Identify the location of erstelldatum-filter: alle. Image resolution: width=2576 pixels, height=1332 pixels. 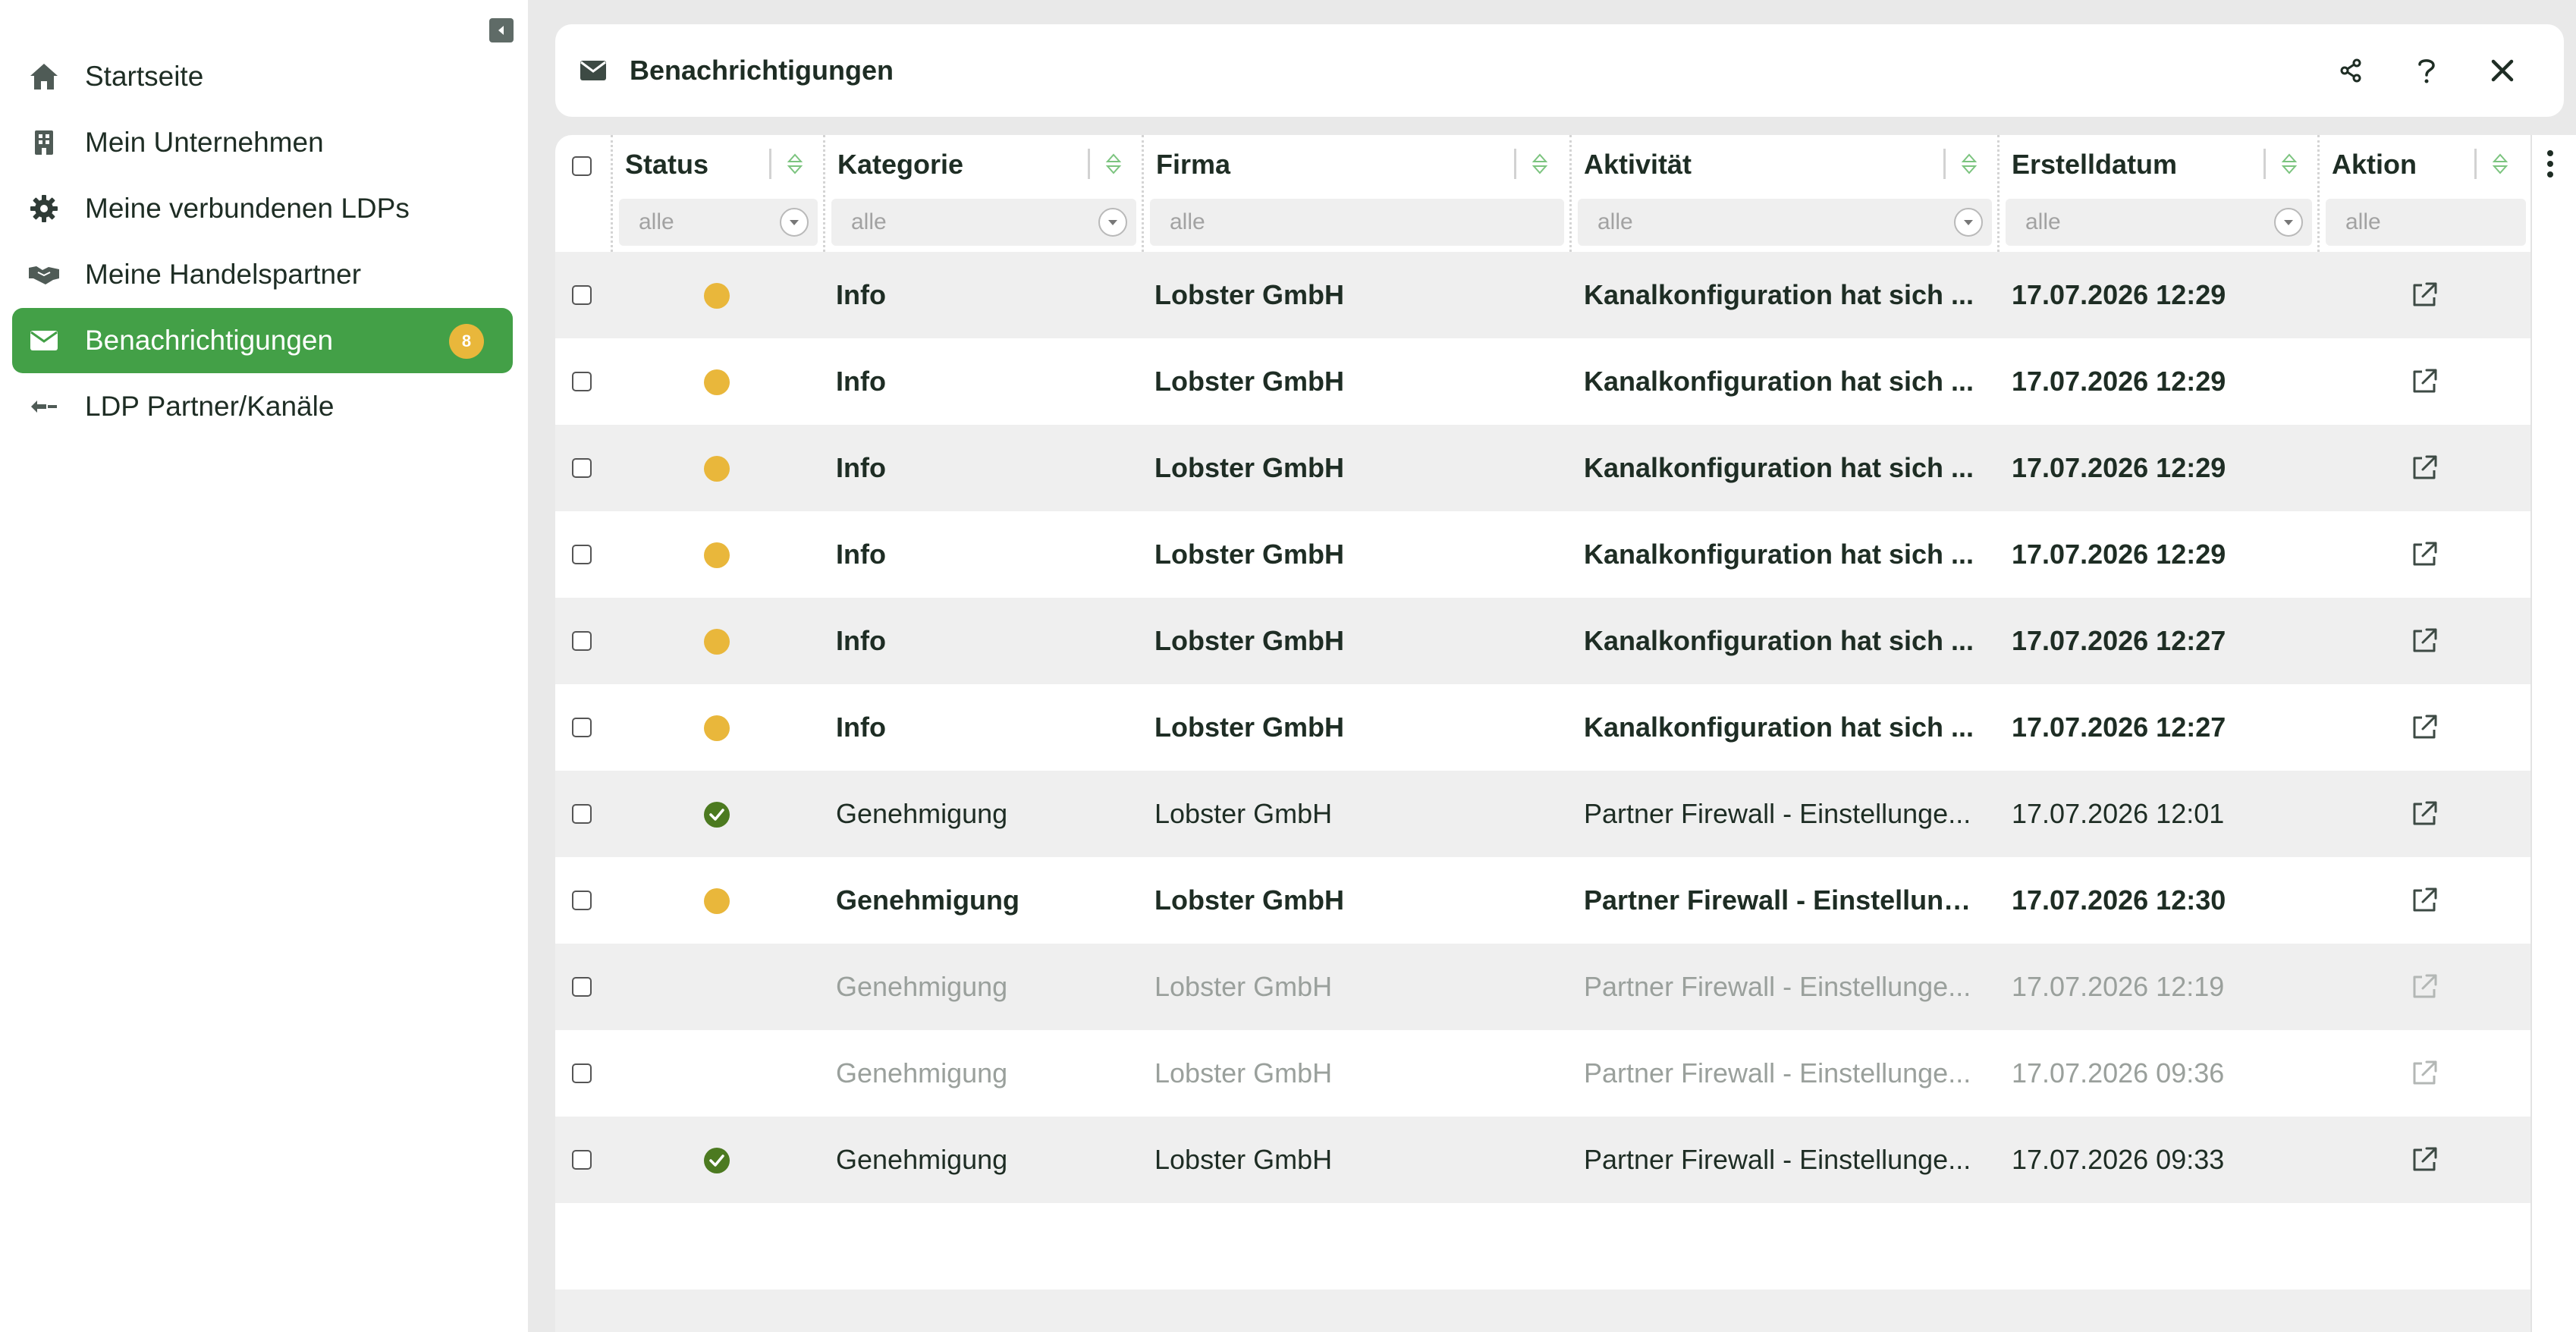
(2159, 222).